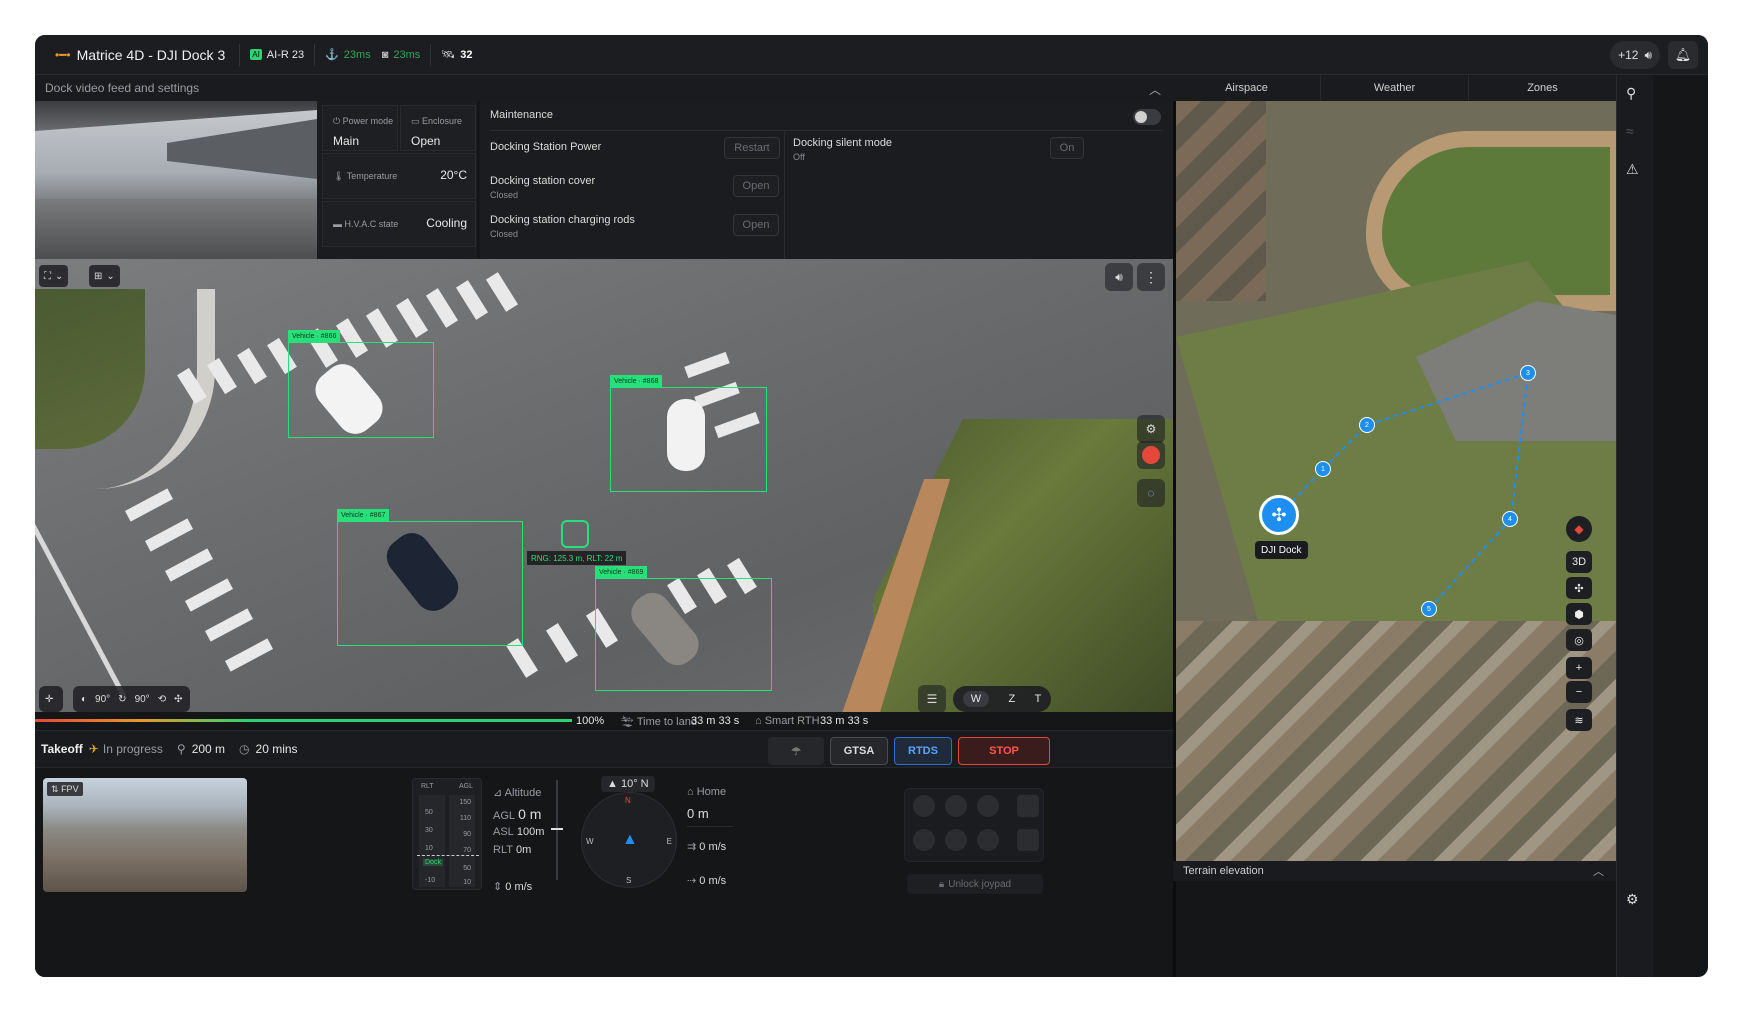 Image resolution: width=1743 pixels, height=1011 pixels. I want to click on compass-button: ◆, so click(1579, 529).